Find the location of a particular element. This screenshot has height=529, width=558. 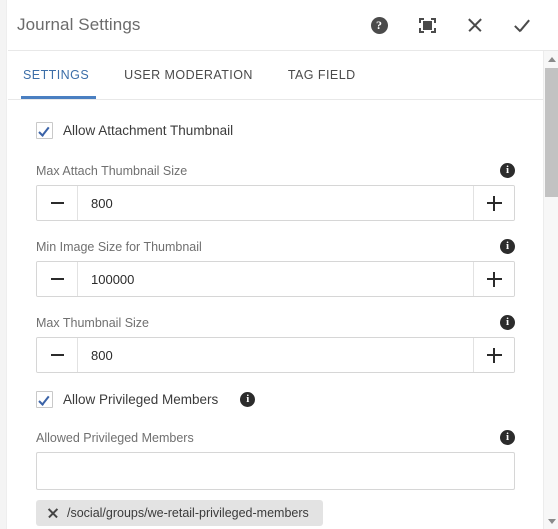

allow-attachment-thumbnail-row: Allow Attachment Thumbnail is located at coordinates (275, 130).